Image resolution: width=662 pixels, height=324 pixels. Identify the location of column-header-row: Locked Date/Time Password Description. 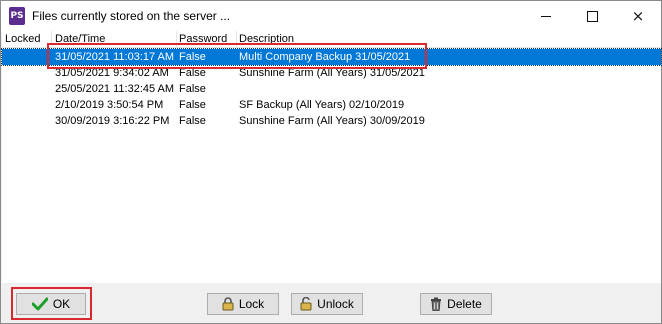
(331, 39).